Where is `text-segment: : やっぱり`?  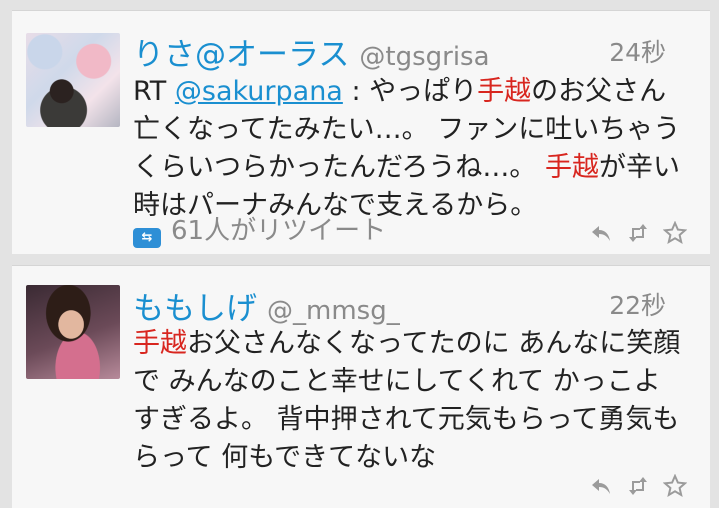 text-segment: : やっぱり is located at coordinates (410, 91).